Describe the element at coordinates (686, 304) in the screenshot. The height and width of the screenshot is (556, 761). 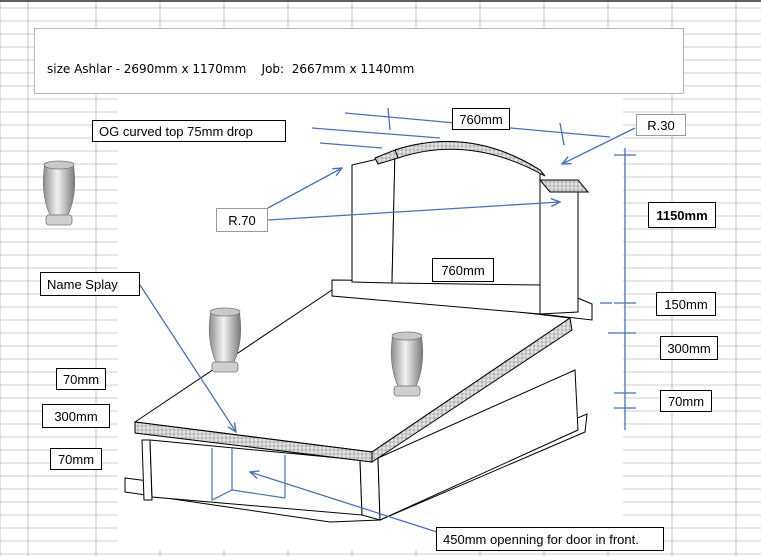
I see `base-height-label: 150mm` at that location.